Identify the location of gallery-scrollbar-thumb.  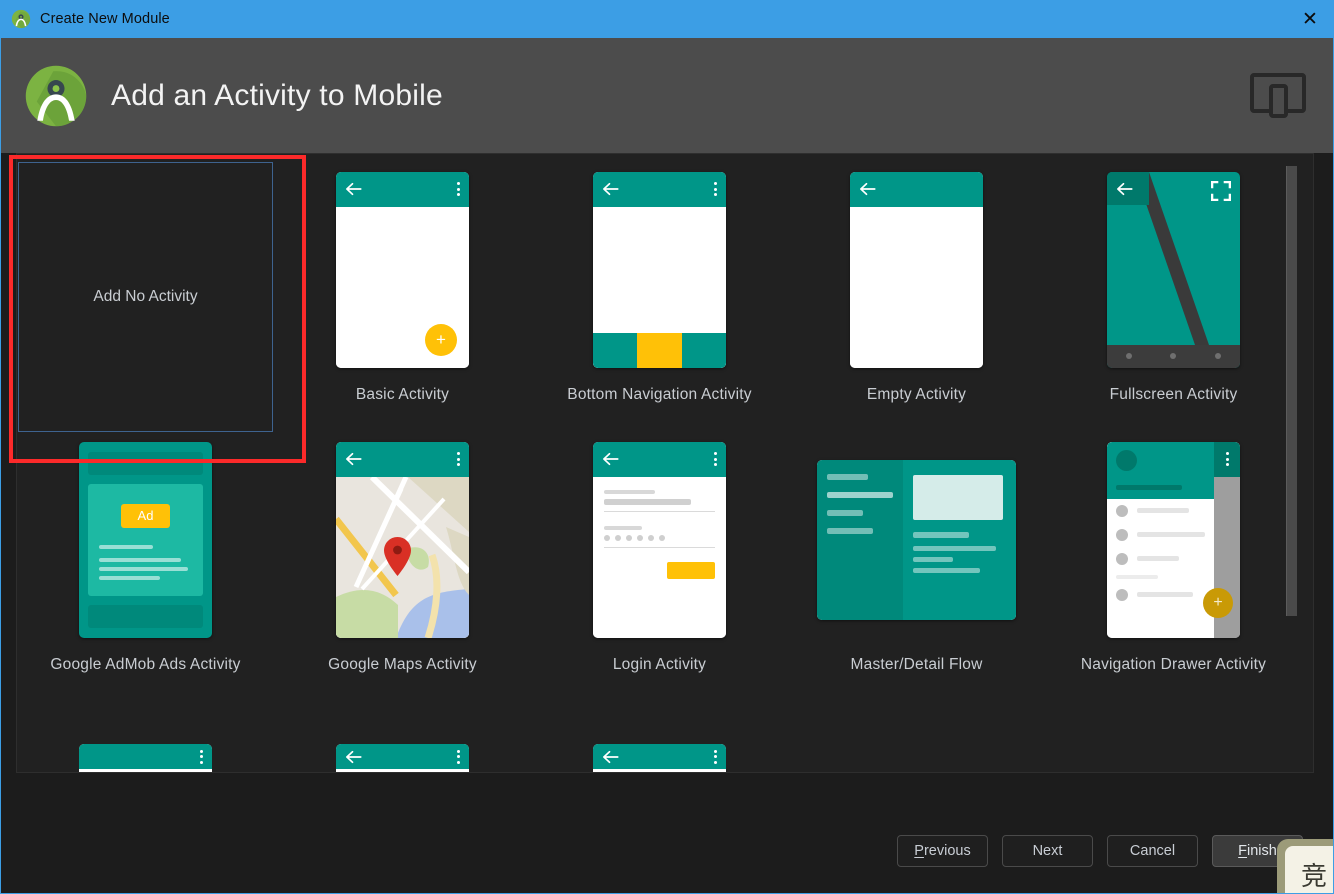
(1291, 391).